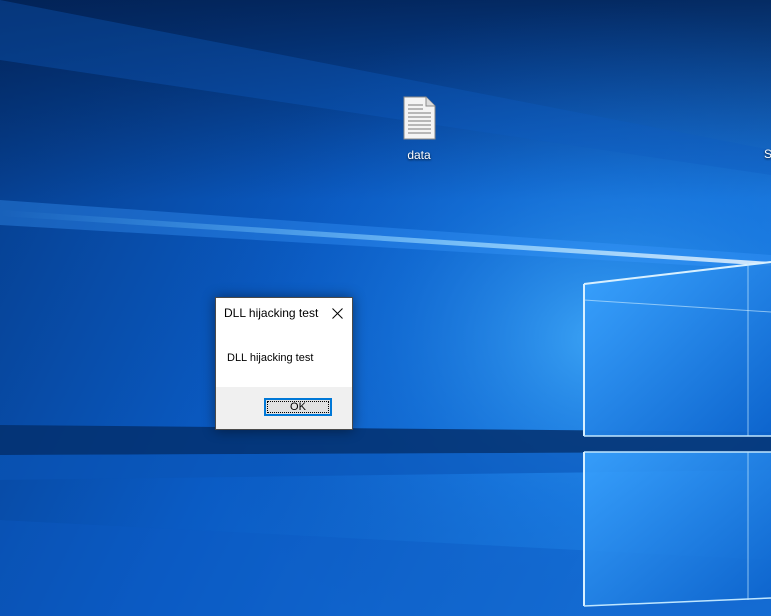 The width and height of the screenshot is (771, 616). I want to click on close-icon, so click(337, 313).